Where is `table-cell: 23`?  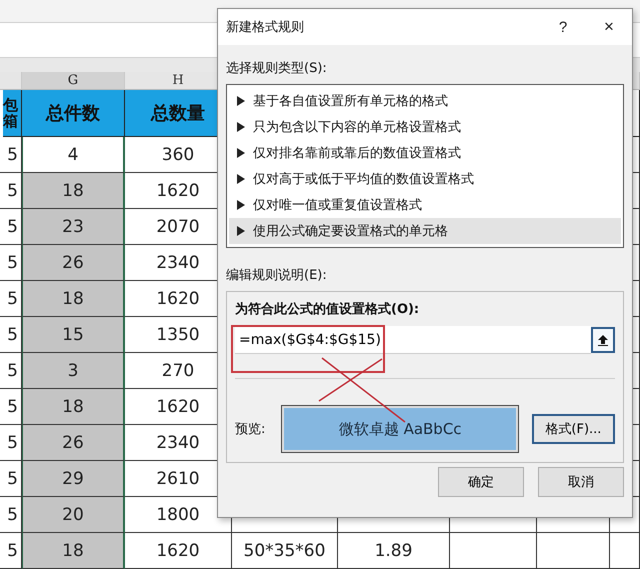
table-cell: 23 is located at coordinates (73, 227).